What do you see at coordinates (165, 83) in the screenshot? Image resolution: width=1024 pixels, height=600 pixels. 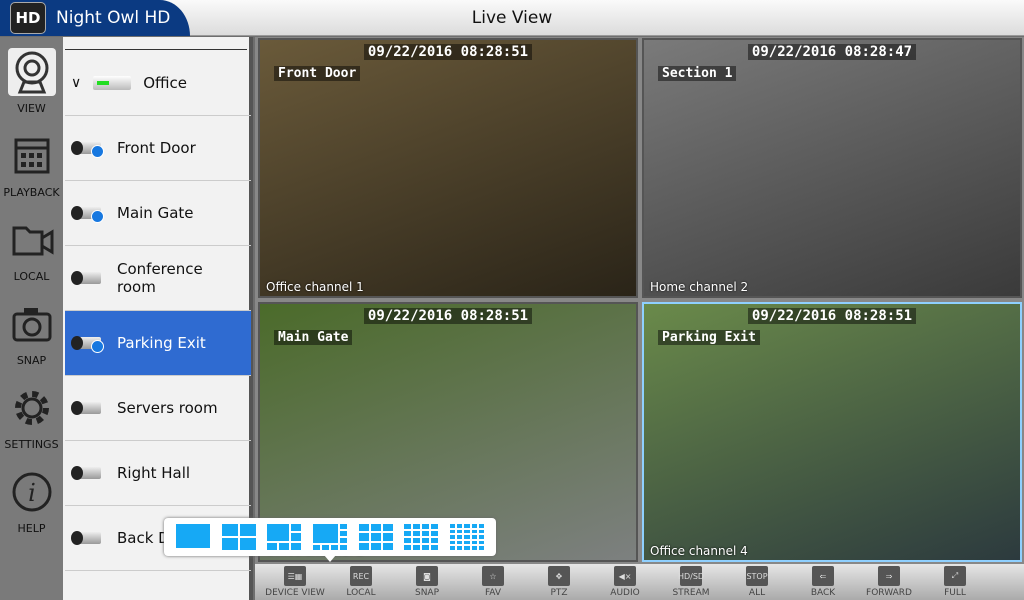 I see `device-group-label: Office` at bounding box center [165, 83].